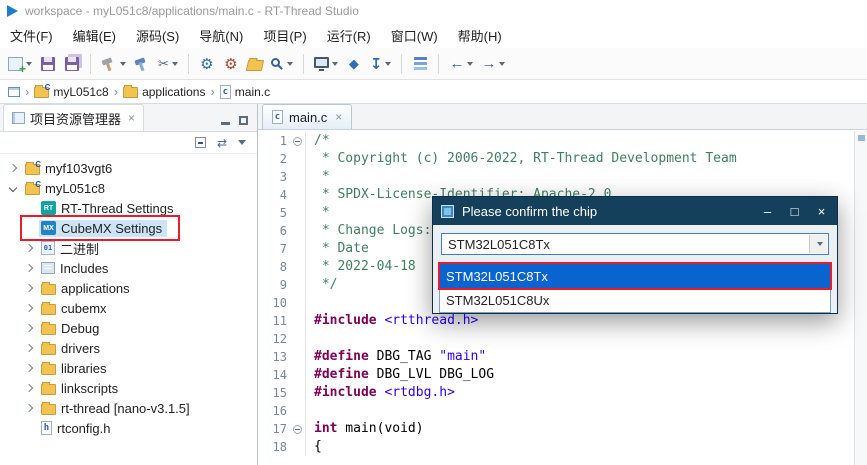 The height and width of the screenshot is (465, 867). What do you see at coordinates (128, 268) in the screenshot?
I see `tree-item-includes: Includes` at bounding box center [128, 268].